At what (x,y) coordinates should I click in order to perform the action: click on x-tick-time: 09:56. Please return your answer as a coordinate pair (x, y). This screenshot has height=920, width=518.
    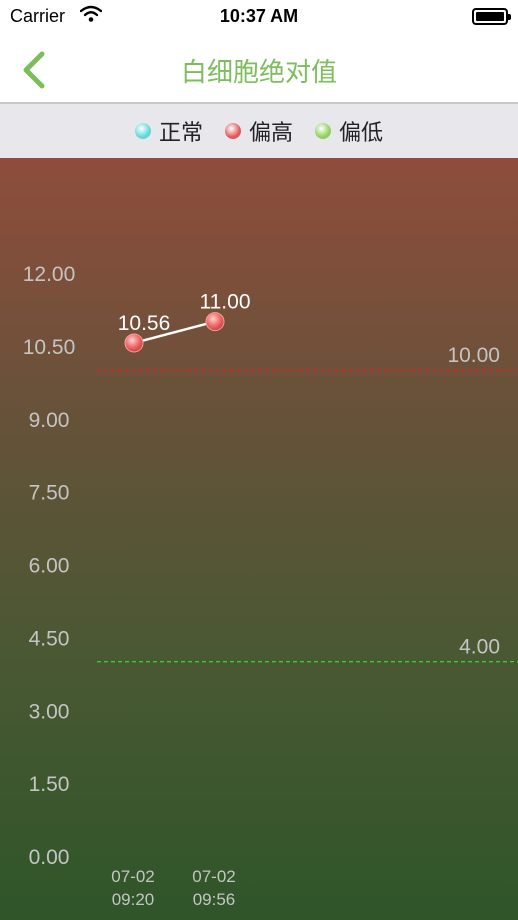
    Looking at the image, I should click on (214, 899).